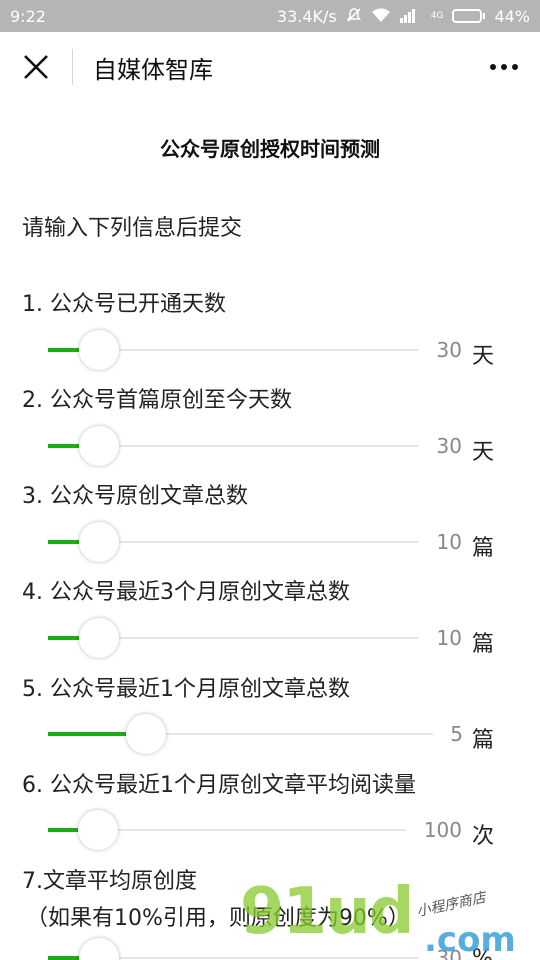  Describe the element at coordinates (504, 67) in the screenshot. I see `more-button` at that location.